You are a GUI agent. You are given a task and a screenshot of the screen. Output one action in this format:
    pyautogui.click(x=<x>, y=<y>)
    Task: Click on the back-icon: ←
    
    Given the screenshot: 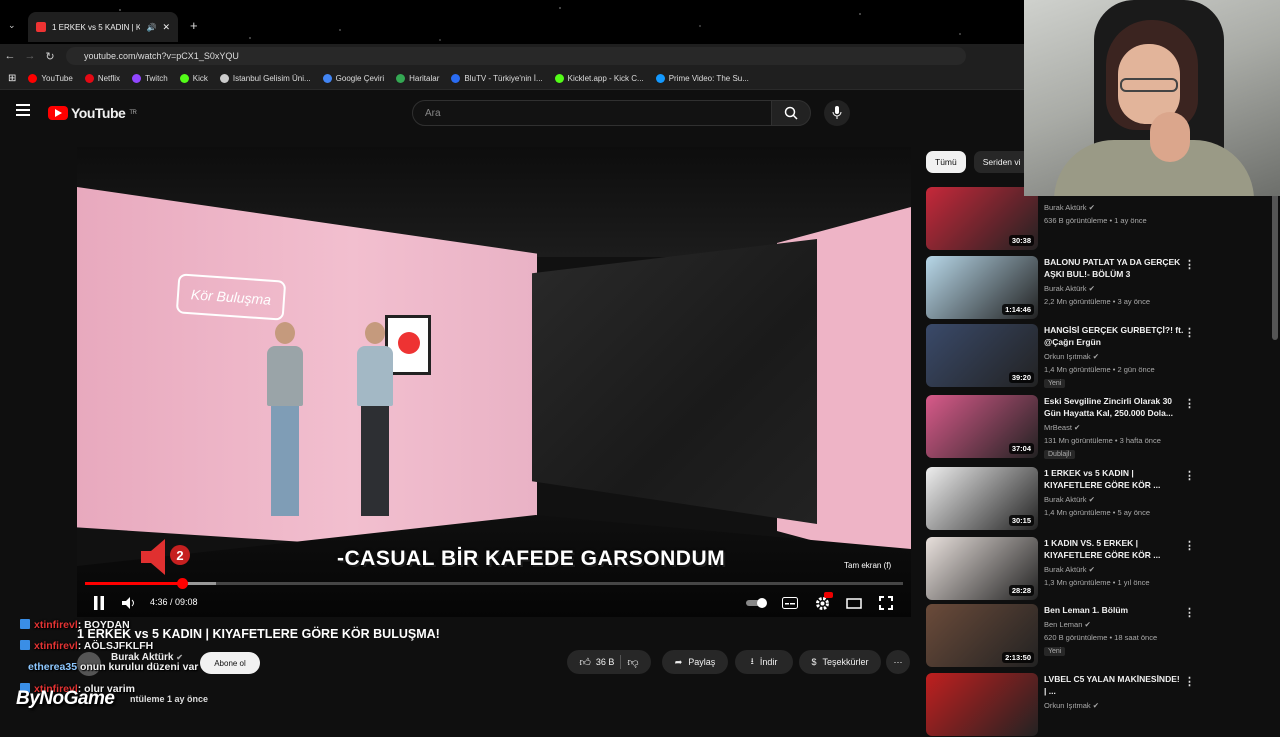 What is the action you would take?
    pyautogui.click(x=10, y=56)
    